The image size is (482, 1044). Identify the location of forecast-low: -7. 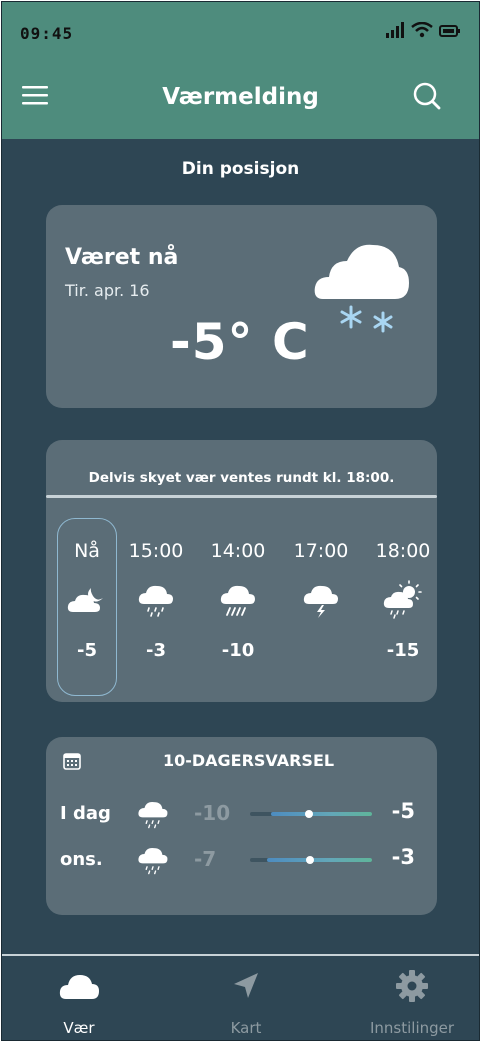
(205, 859).